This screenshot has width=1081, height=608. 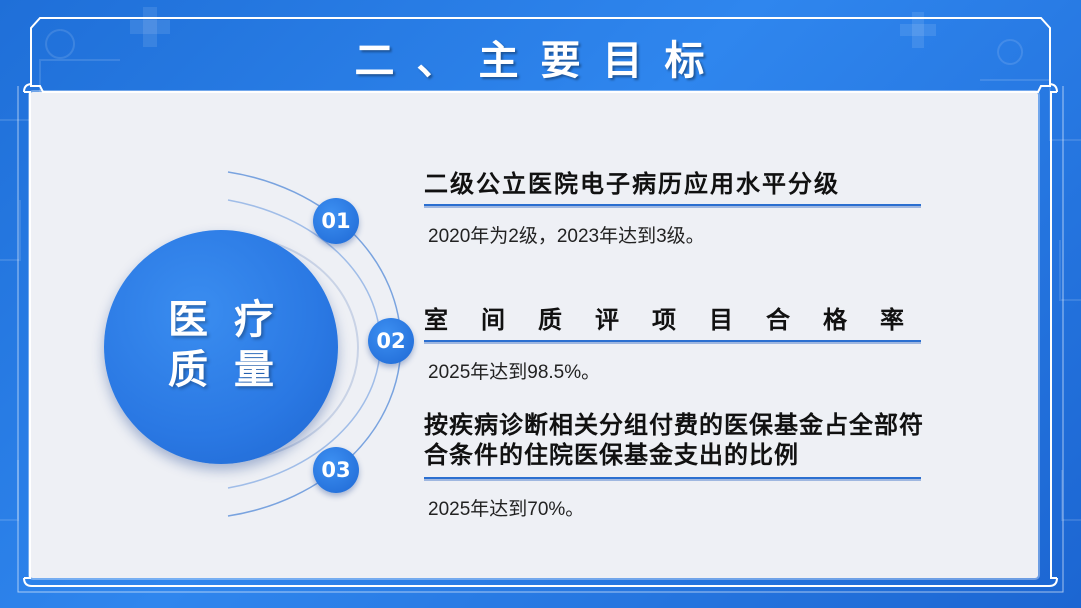 What do you see at coordinates (506, 509) in the screenshot?
I see `item-desc-03: 2025年达到70%。` at bounding box center [506, 509].